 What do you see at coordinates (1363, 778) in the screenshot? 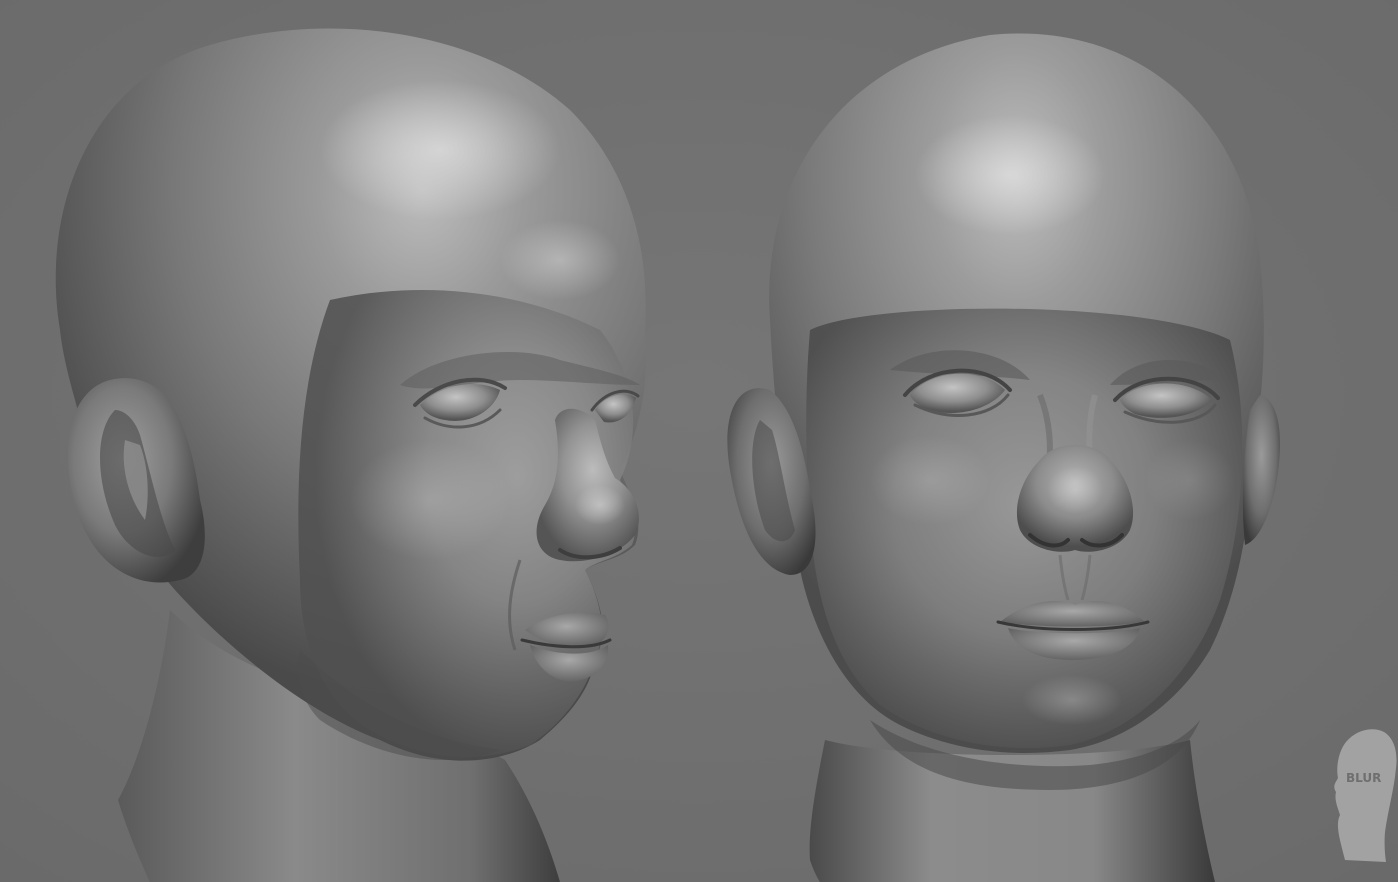
I see `watermark-text: BLUR` at bounding box center [1363, 778].